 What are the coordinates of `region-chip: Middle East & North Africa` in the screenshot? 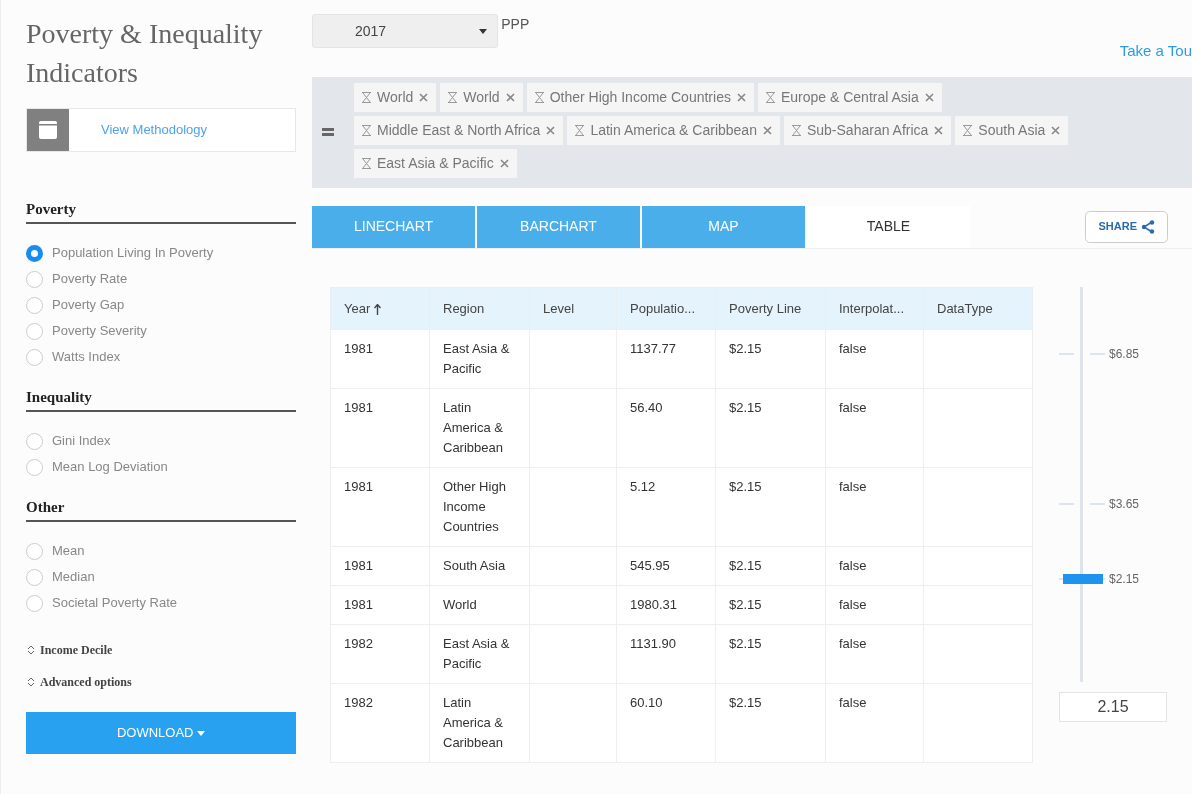 It's located at (459, 130).